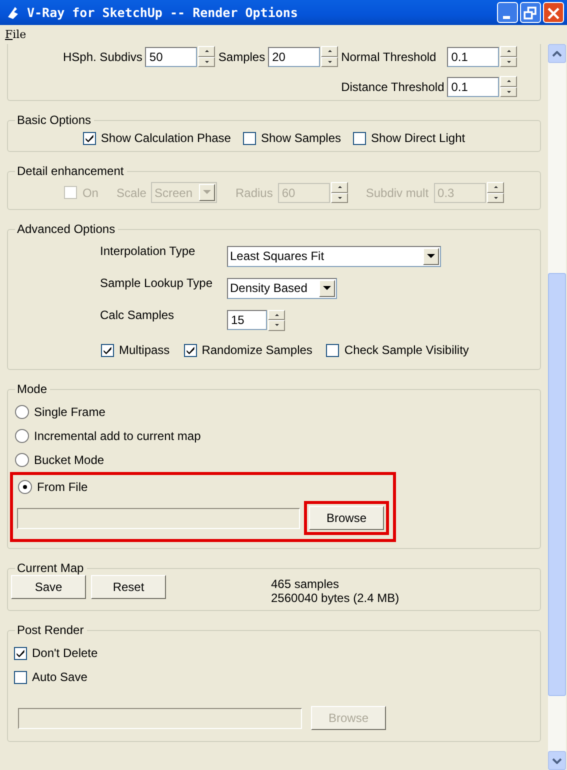 The image size is (567, 770). What do you see at coordinates (65, 653) in the screenshot?
I see `checkbox-label: Don't Delete` at bounding box center [65, 653].